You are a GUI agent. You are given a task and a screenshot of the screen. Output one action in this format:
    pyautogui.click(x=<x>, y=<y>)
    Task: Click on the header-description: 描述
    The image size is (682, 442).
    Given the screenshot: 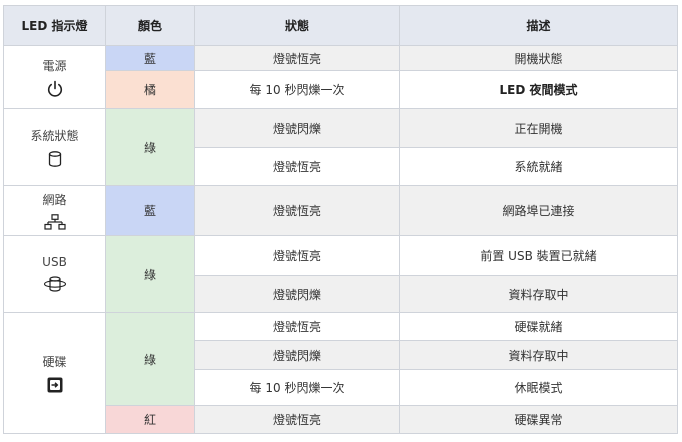 What is the action you would take?
    pyautogui.click(x=538, y=25)
    